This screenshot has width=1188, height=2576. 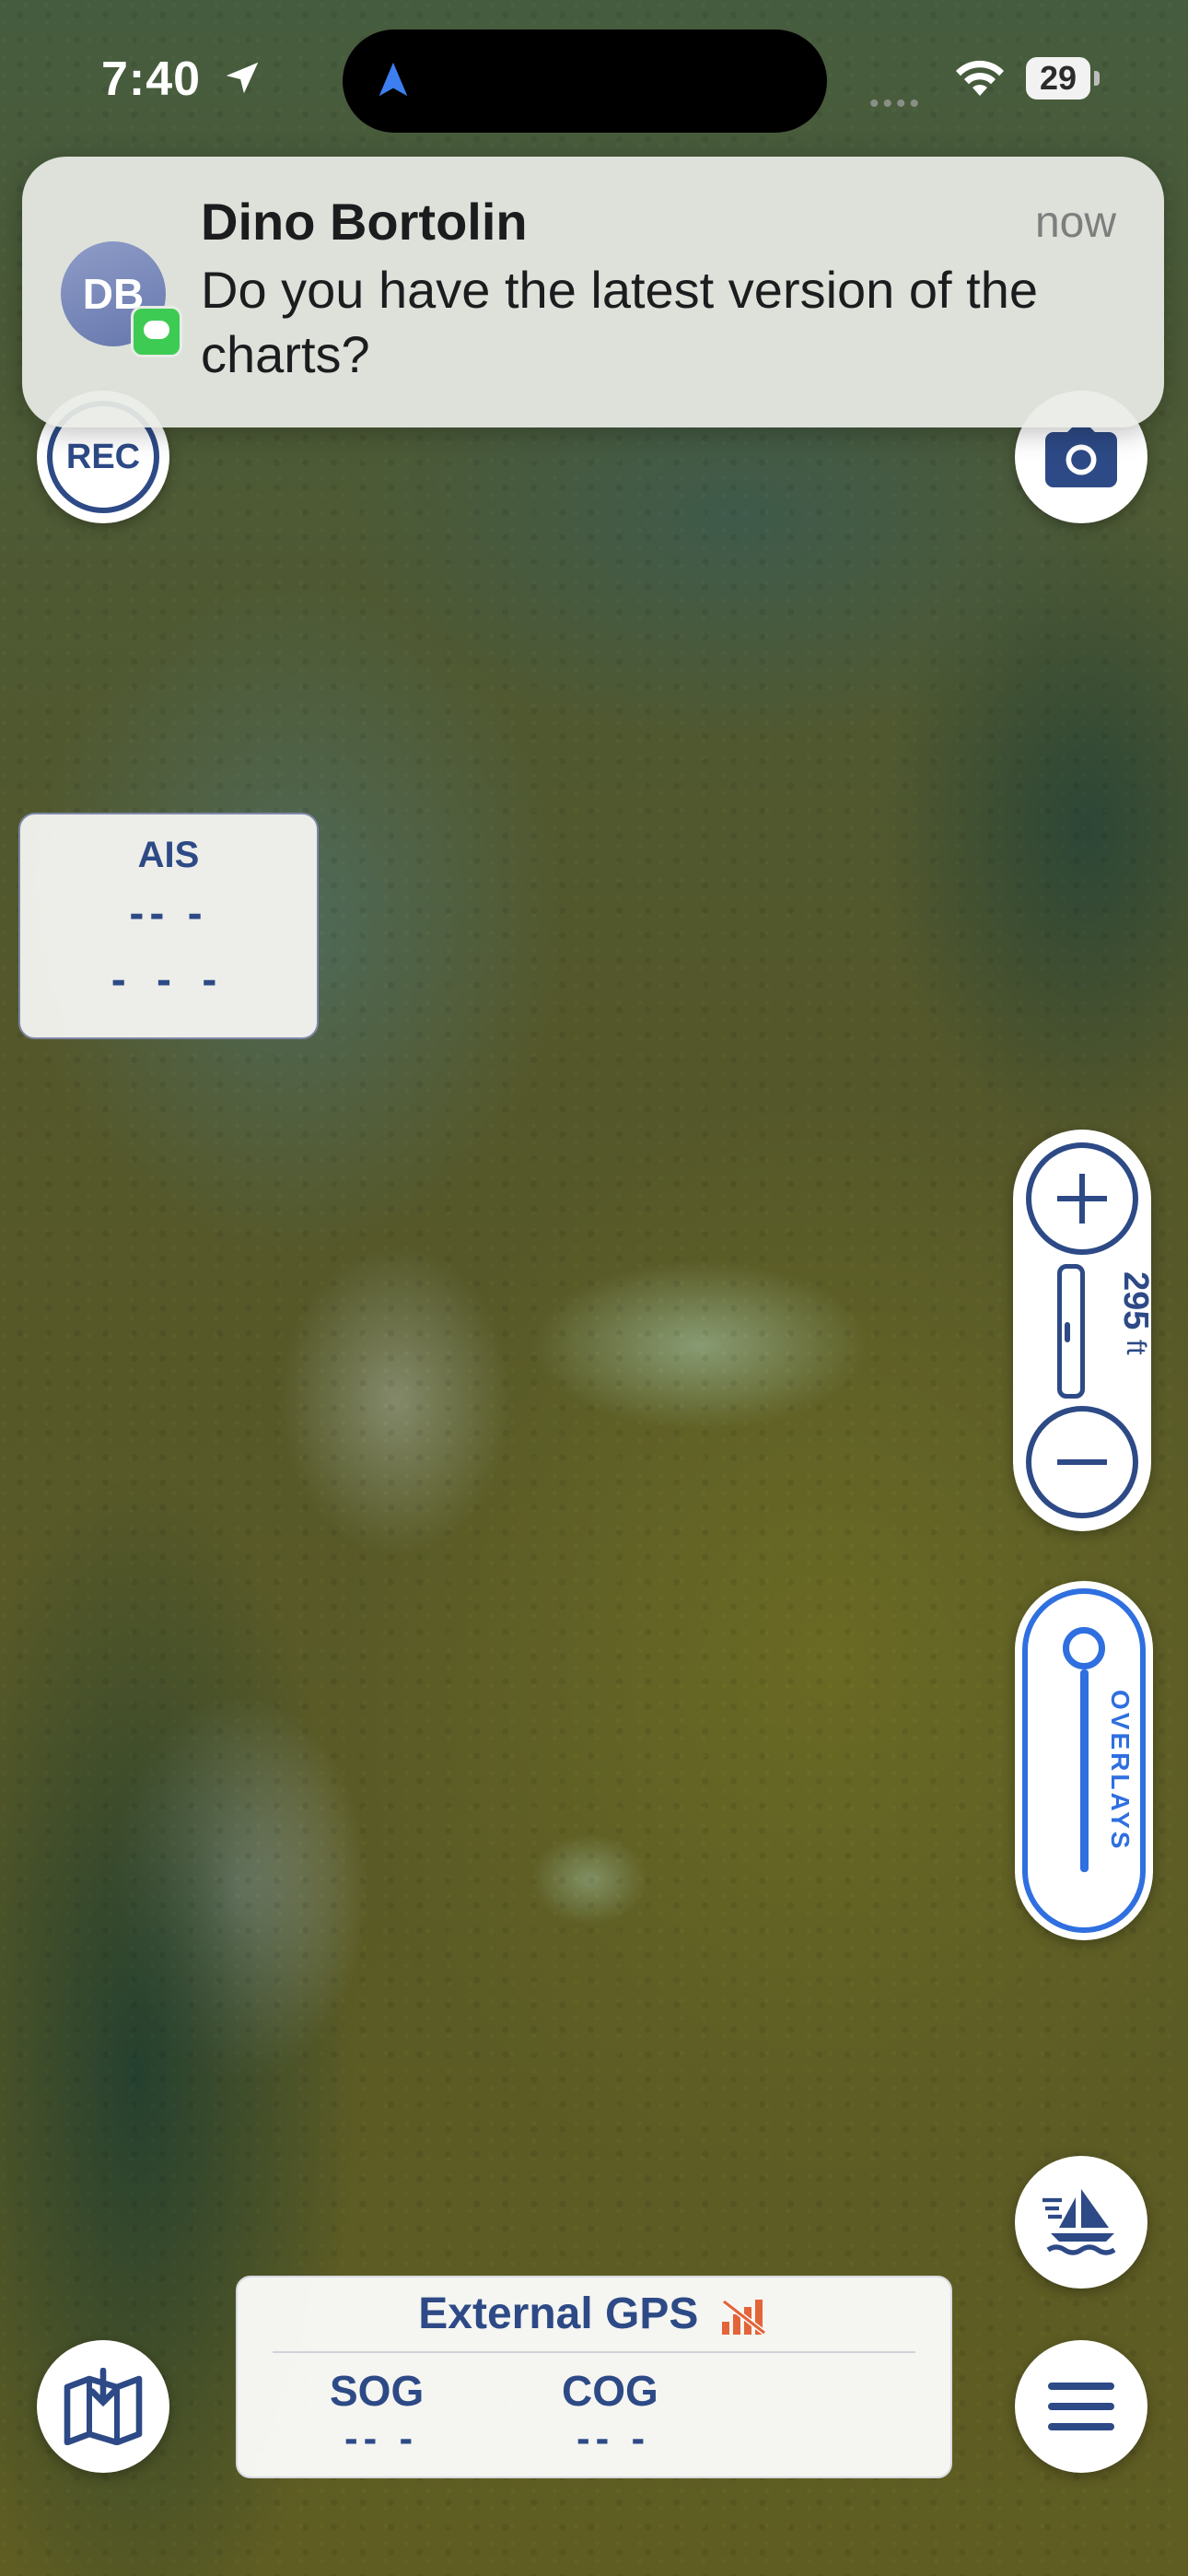 What do you see at coordinates (1136, 1347) in the screenshot?
I see `scale-unit: ft` at bounding box center [1136, 1347].